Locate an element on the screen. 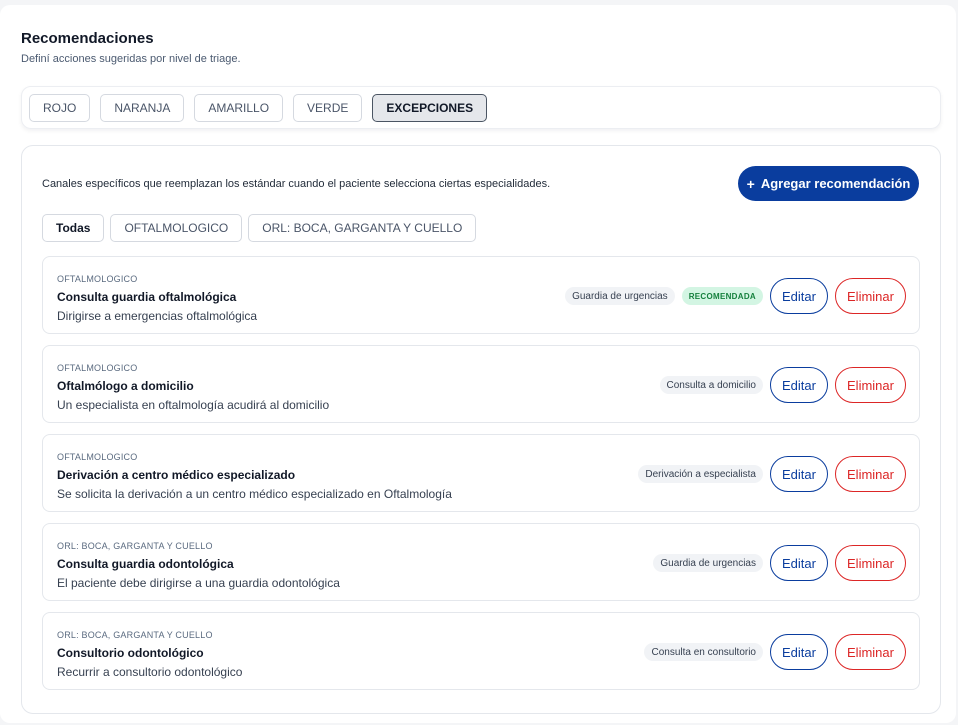 The image size is (958, 725). triage-level-tabs: ROJO NARANJA AMARILLO VERDE EXCEPCIONES is located at coordinates (481, 107).